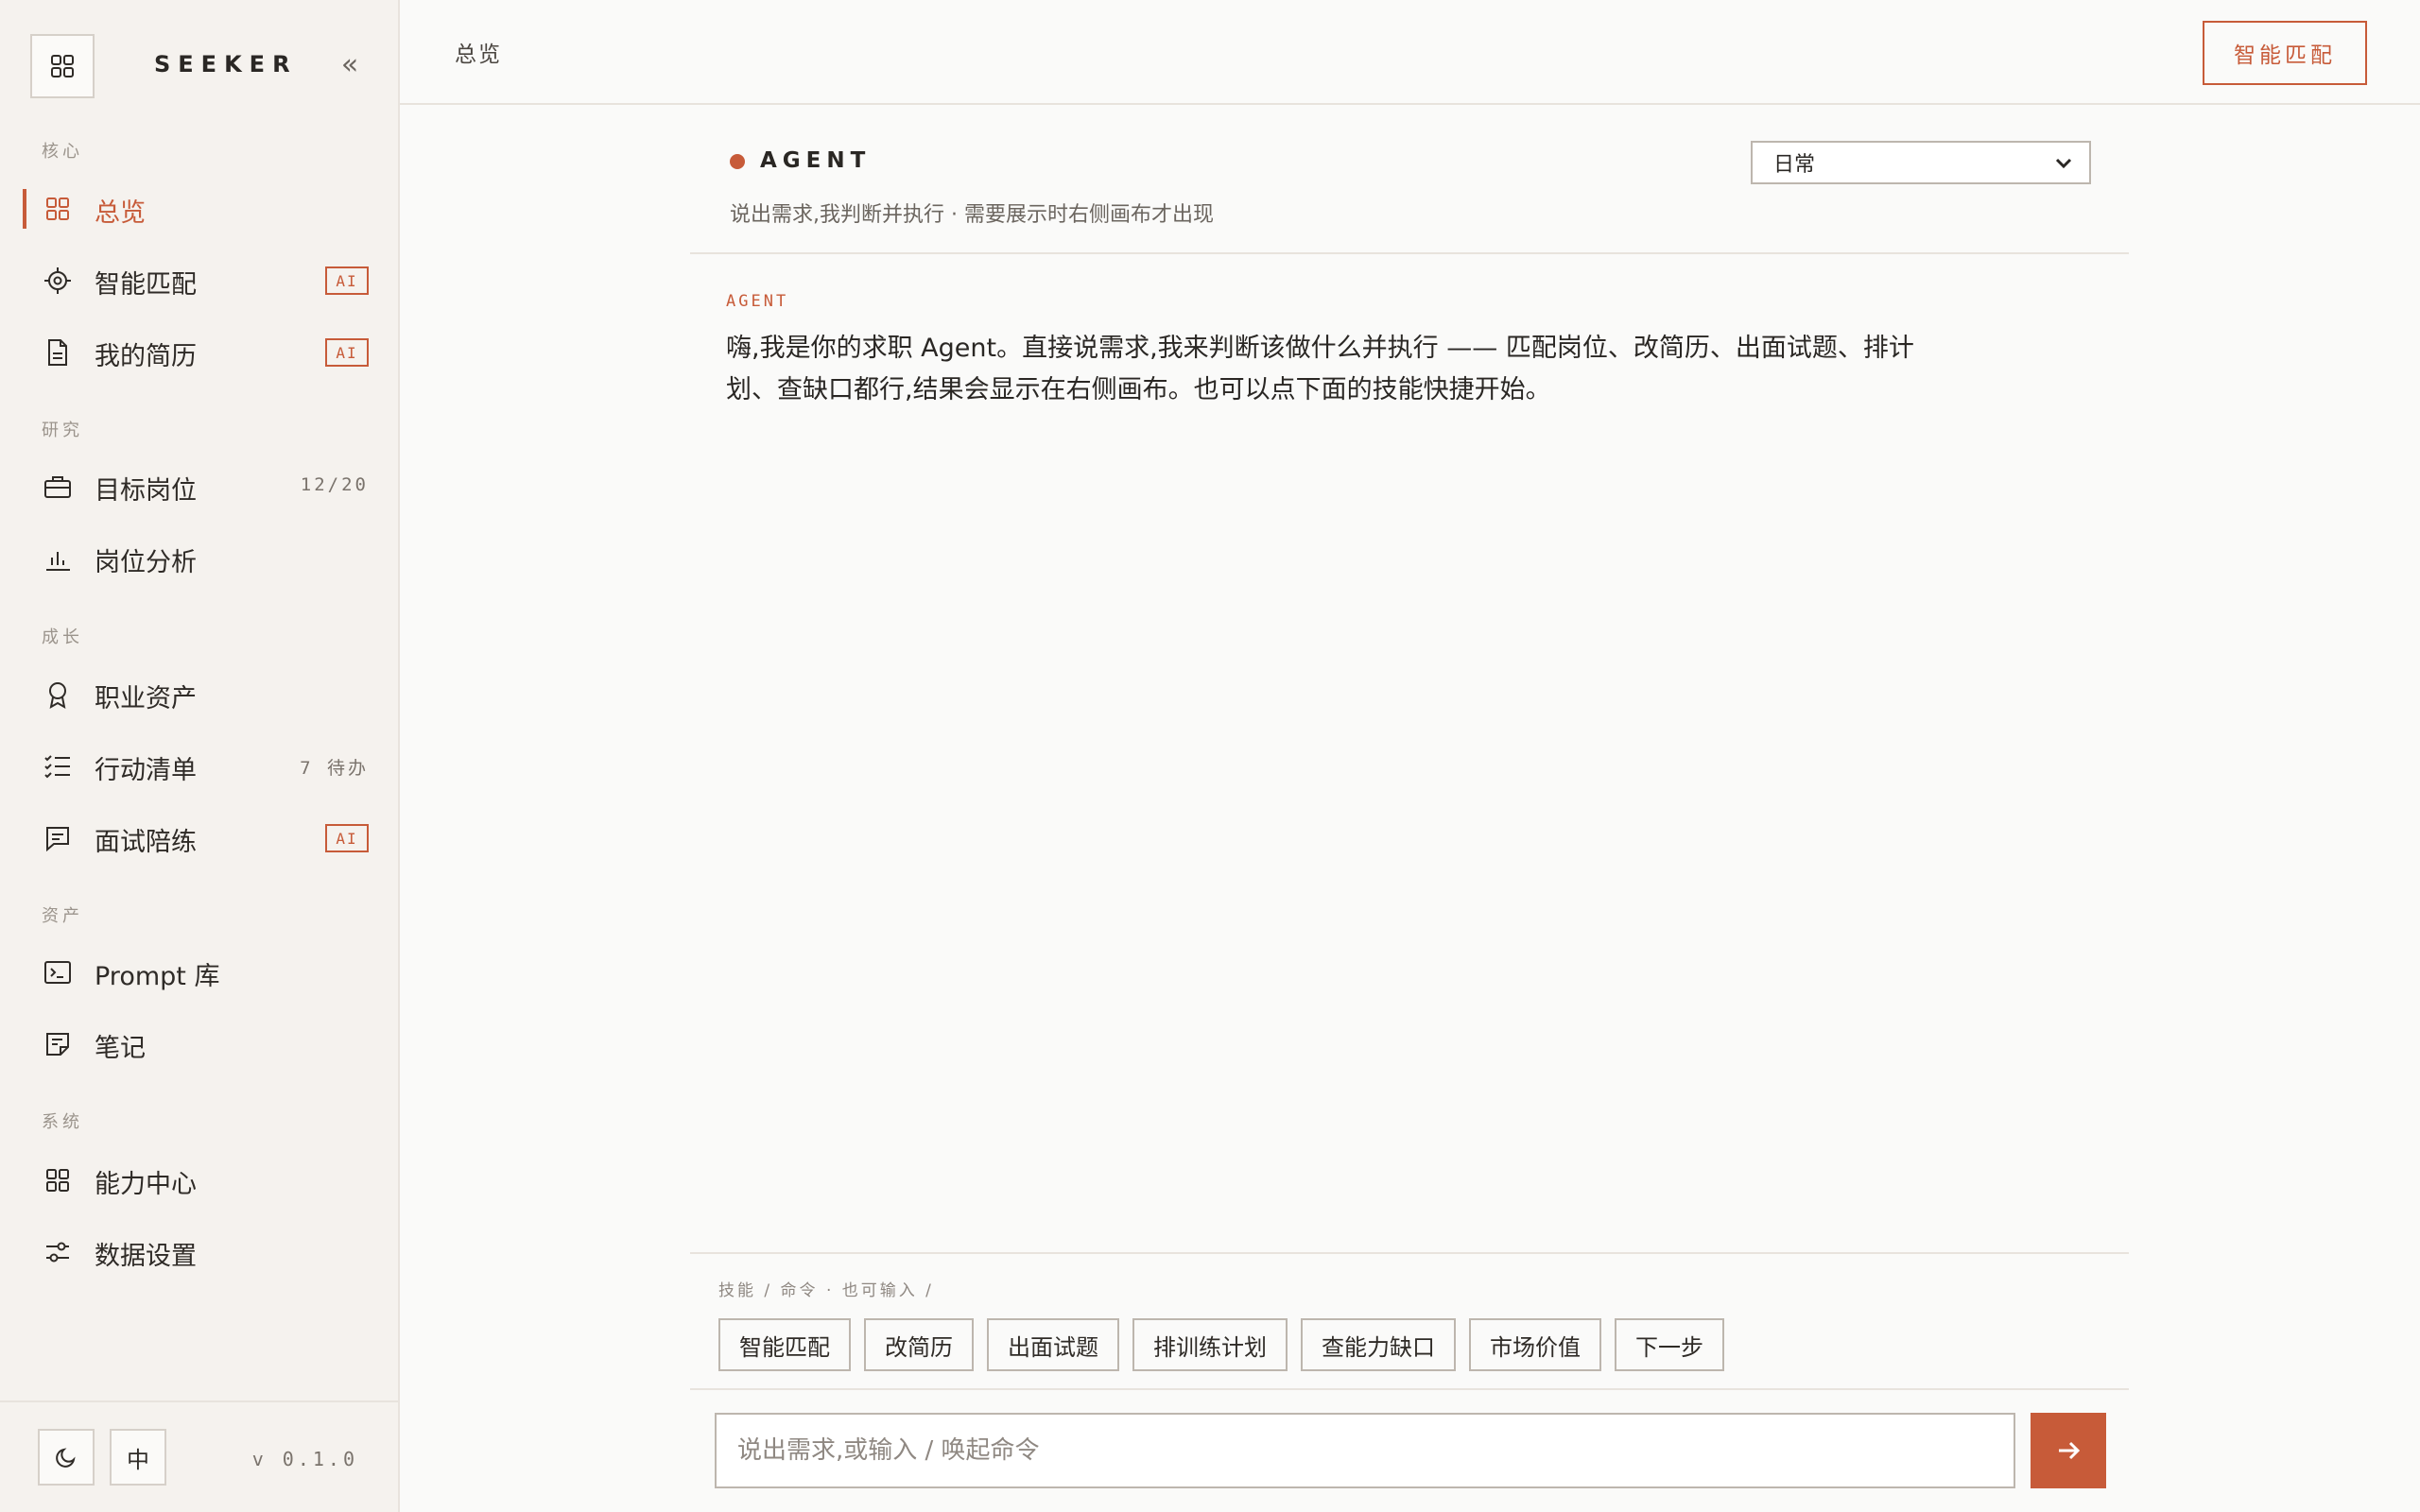 Image resolution: width=2420 pixels, height=1512 pixels. I want to click on sidebar-item-career-assets: 职业资产, so click(196, 693).